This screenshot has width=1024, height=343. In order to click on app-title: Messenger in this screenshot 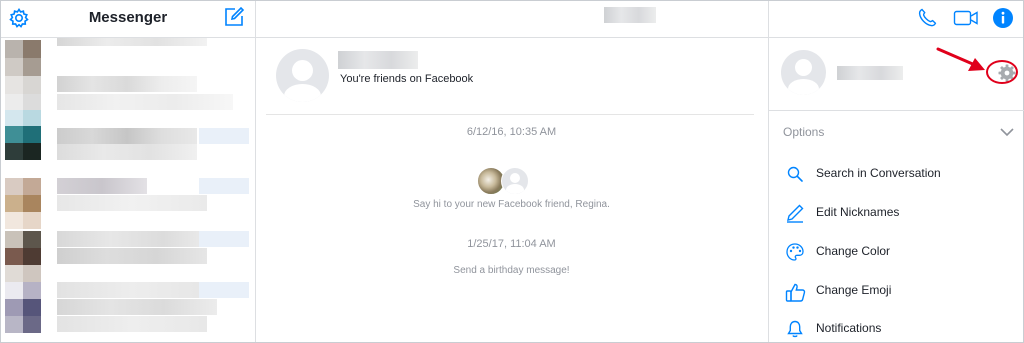, I will do `click(128, 17)`.